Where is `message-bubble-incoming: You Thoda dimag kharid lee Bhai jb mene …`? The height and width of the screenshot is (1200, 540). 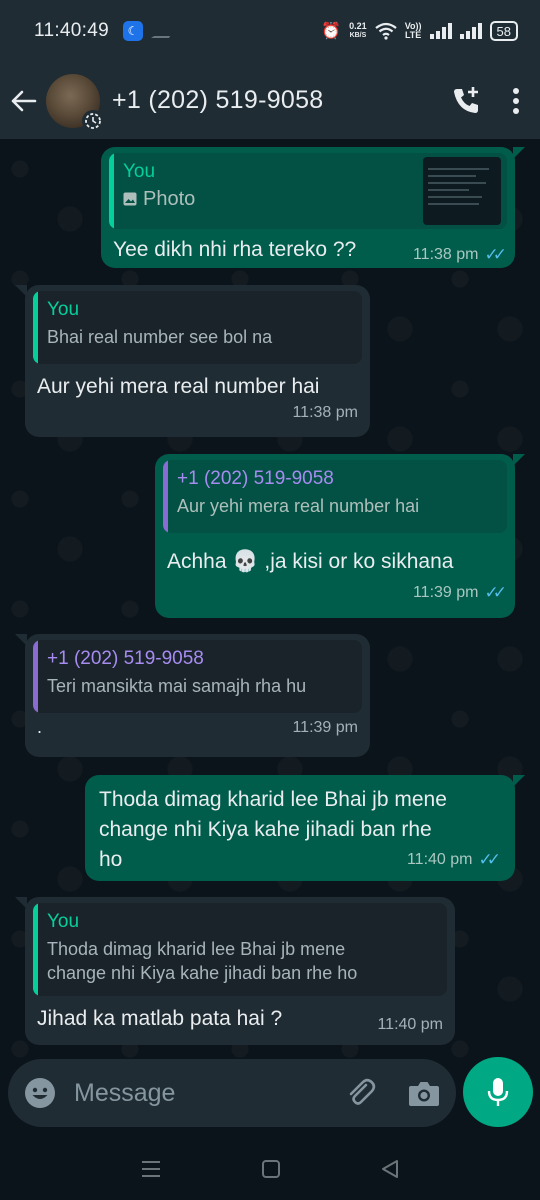
message-bubble-incoming: You Thoda dimag kharid lee Bhai jb mene … is located at coordinates (235, 971).